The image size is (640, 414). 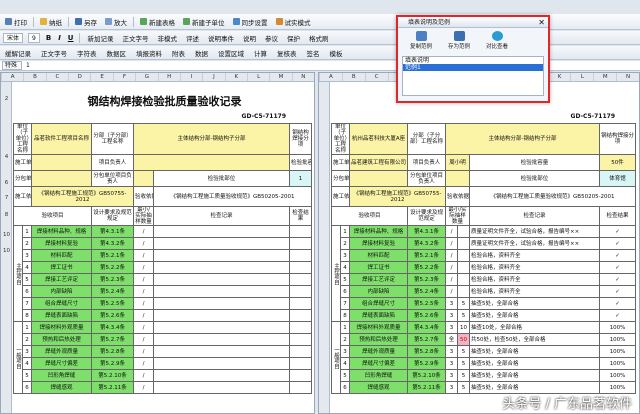 I want to click on tool-item: 复核表, so click(x=287, y=53).